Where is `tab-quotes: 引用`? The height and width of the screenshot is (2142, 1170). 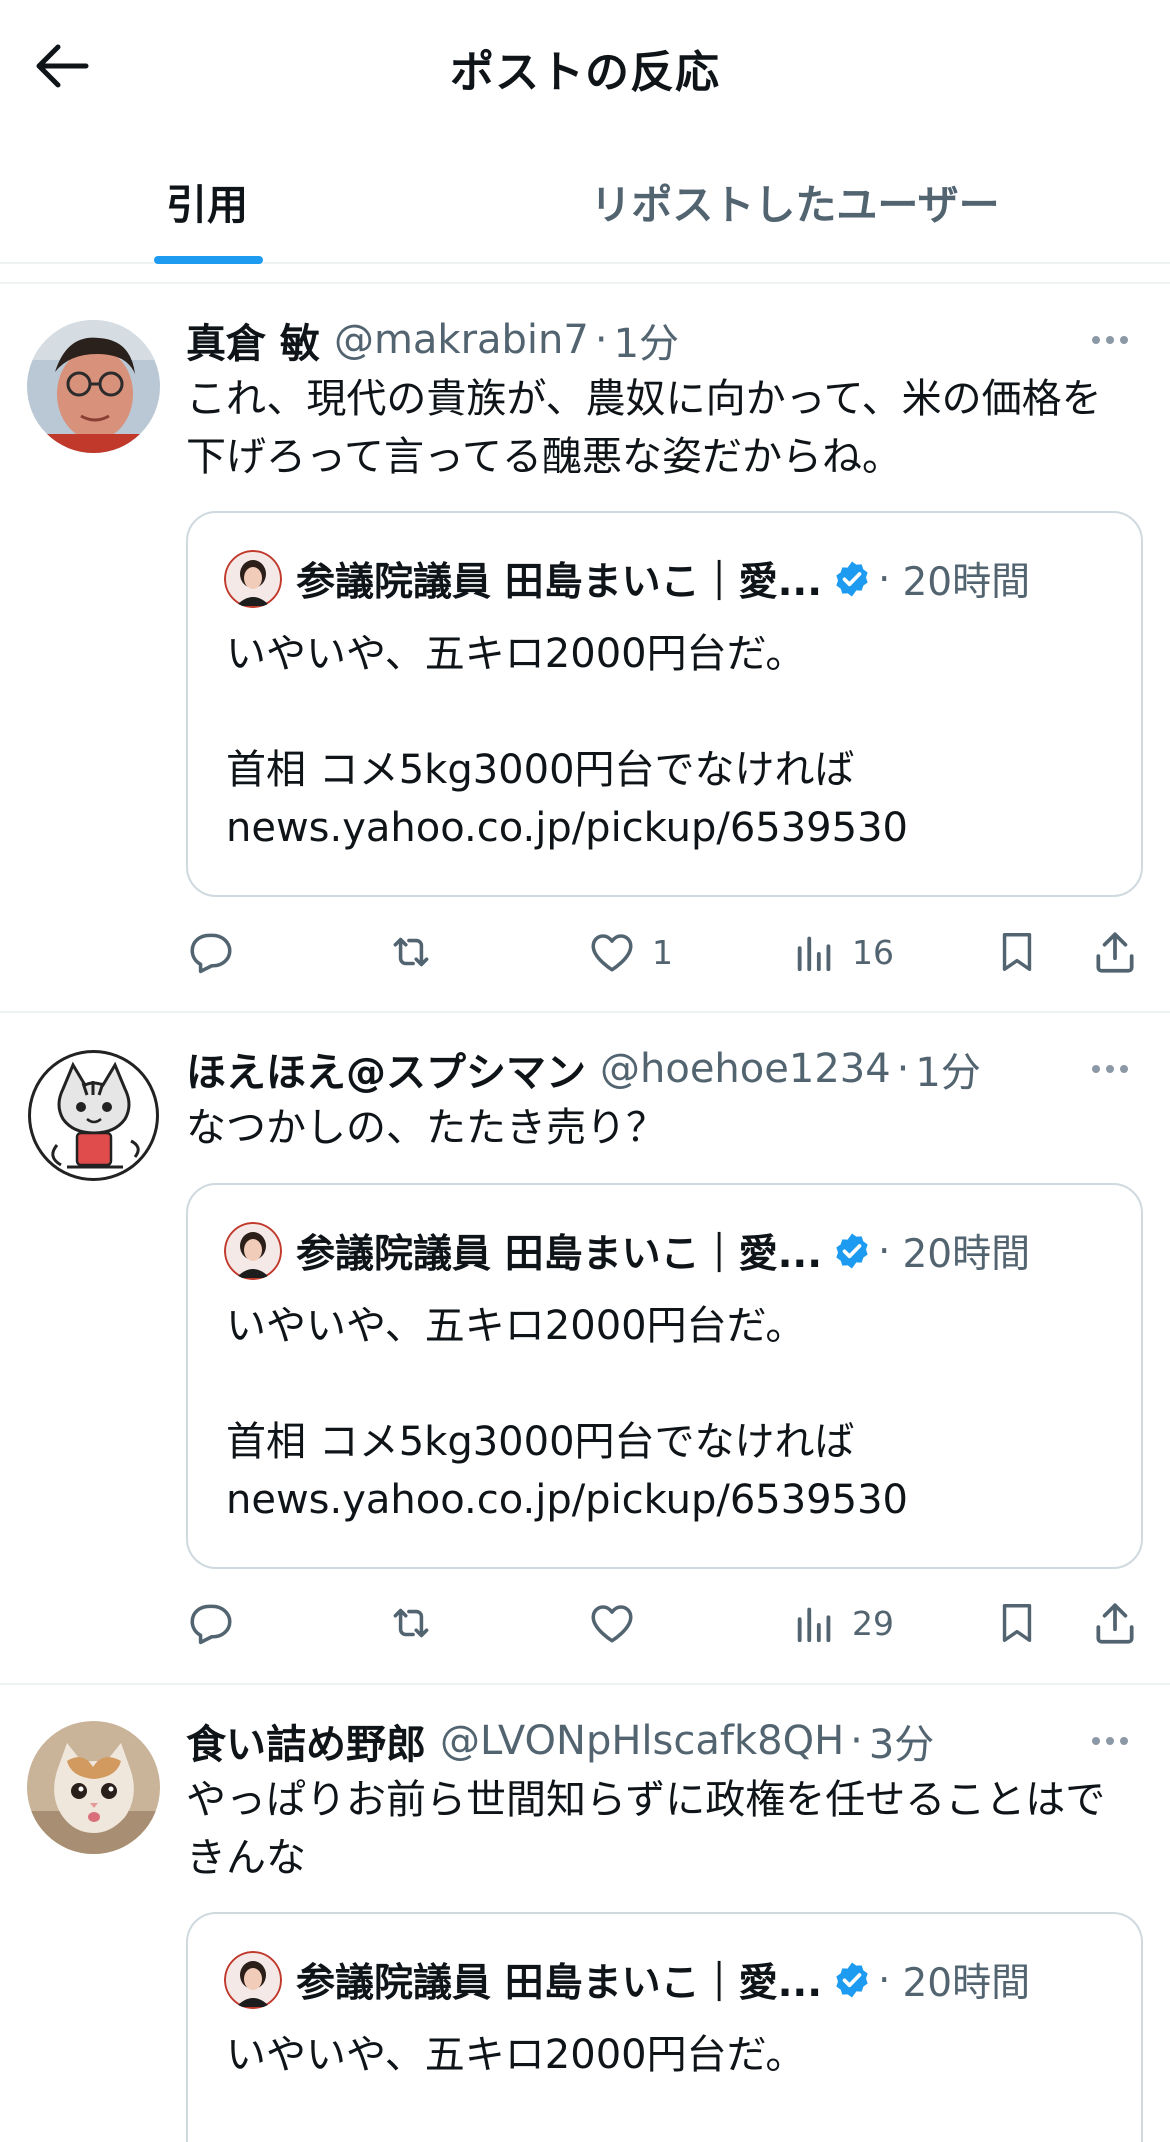
tab-quotes: 引用 is located at coordinates (207, 201).